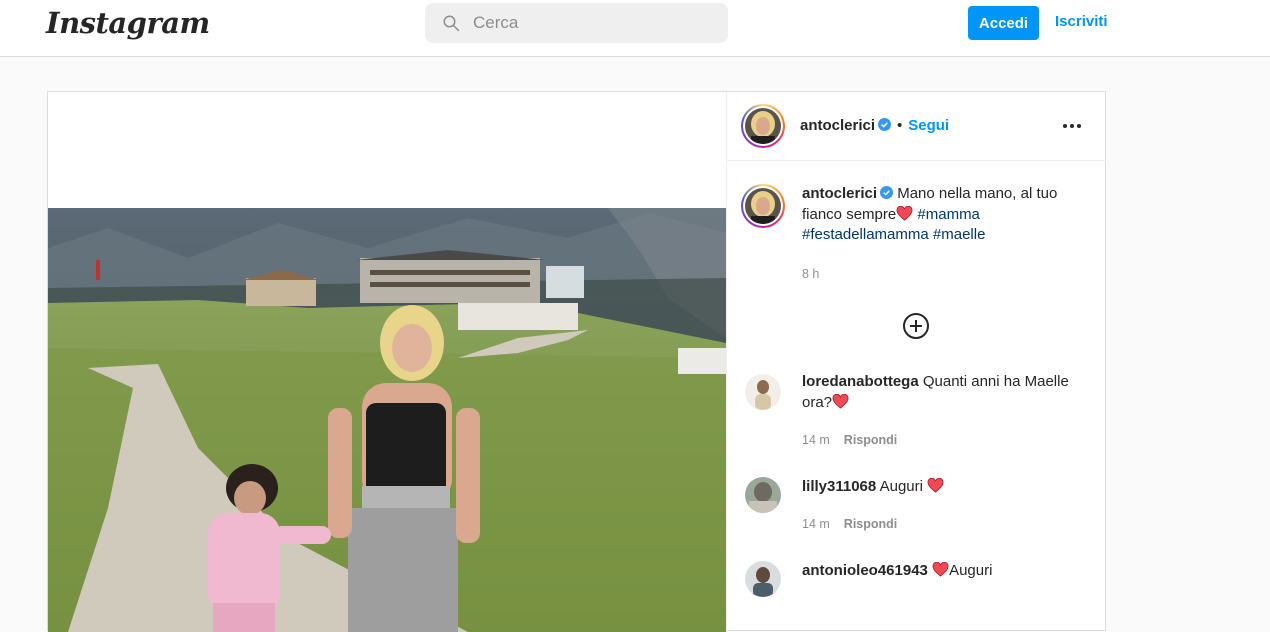 The height and width of the screenshot is (632, 1270). I want to click on more-options-icon, so click(1072, 126).